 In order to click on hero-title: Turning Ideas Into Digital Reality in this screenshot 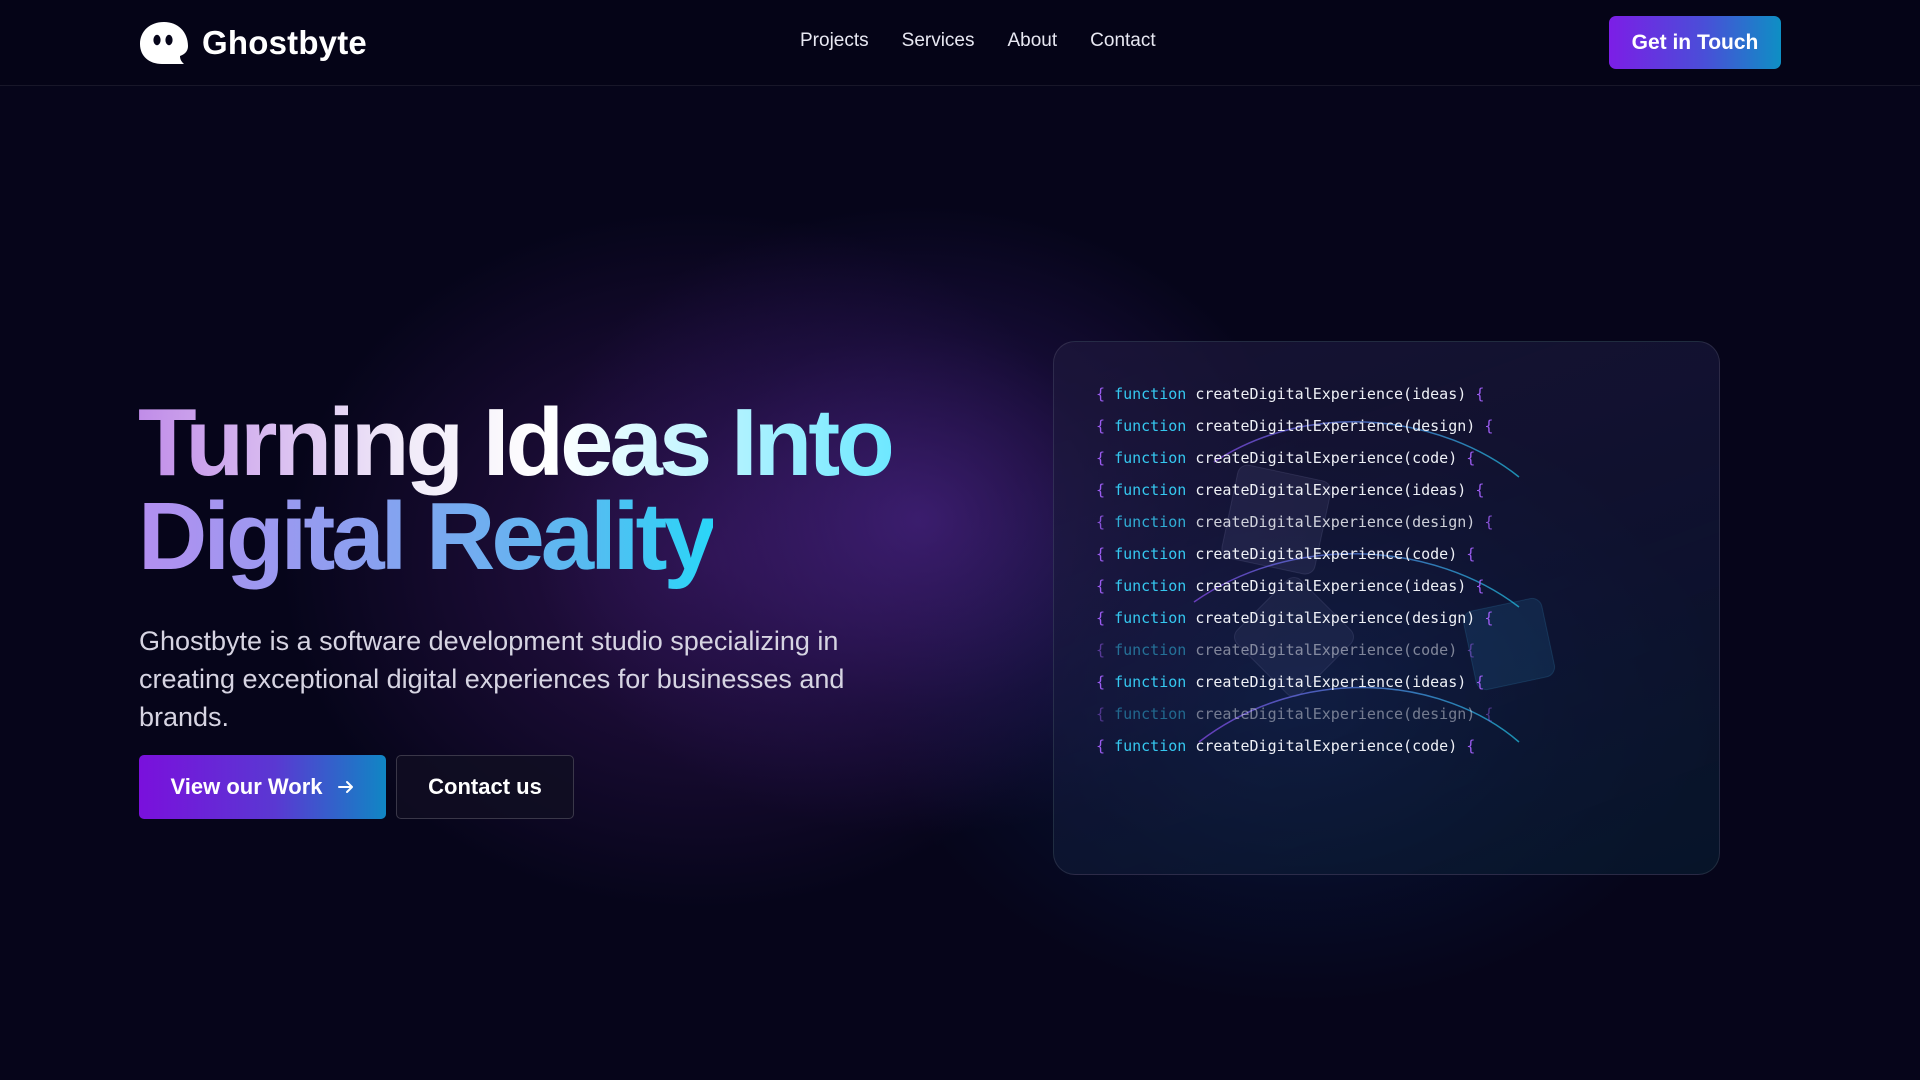, I will do `click(538, 490)`.